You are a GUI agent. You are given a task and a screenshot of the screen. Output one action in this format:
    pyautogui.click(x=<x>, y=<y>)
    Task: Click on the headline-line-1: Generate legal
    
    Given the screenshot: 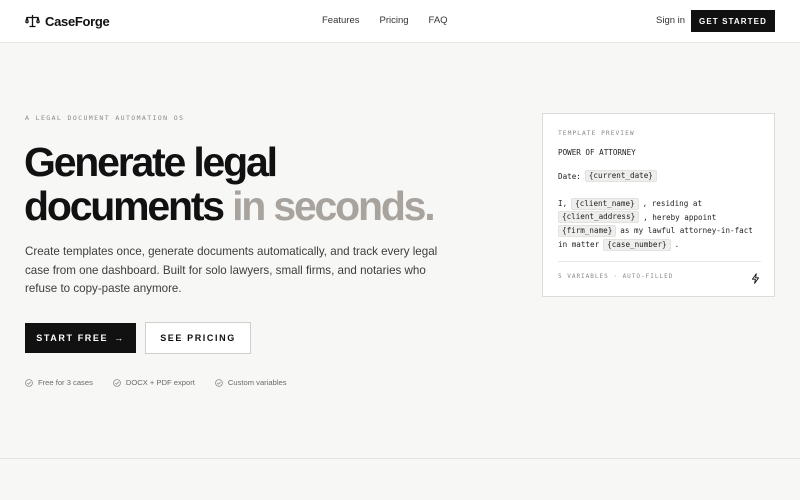 What is the action you would take?
    pyautogui.click(x=151, y=162)
    